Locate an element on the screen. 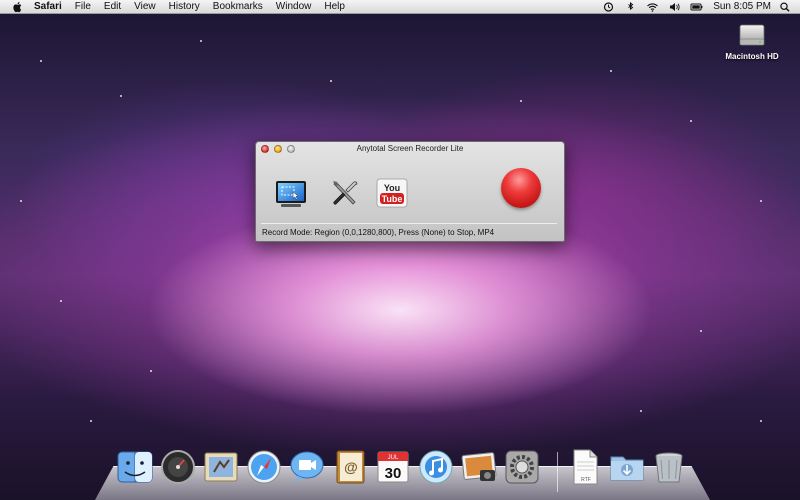  wifi-icon is located at coordinates (652, 7).